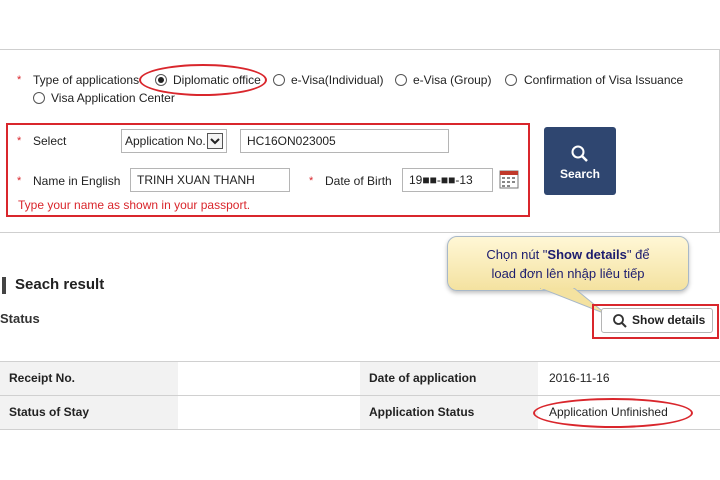 The width and height of the screenshot is (720, 480). I want to click on show-details-button: Show details, so click(657, 320).